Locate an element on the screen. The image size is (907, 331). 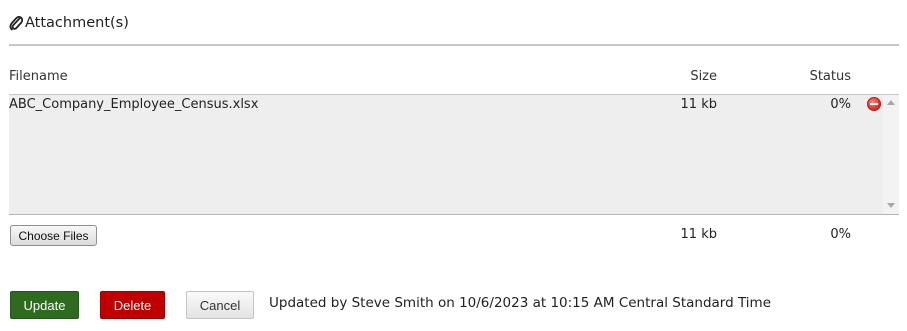
scroll-down-icon is located at coordinates (891, 205).